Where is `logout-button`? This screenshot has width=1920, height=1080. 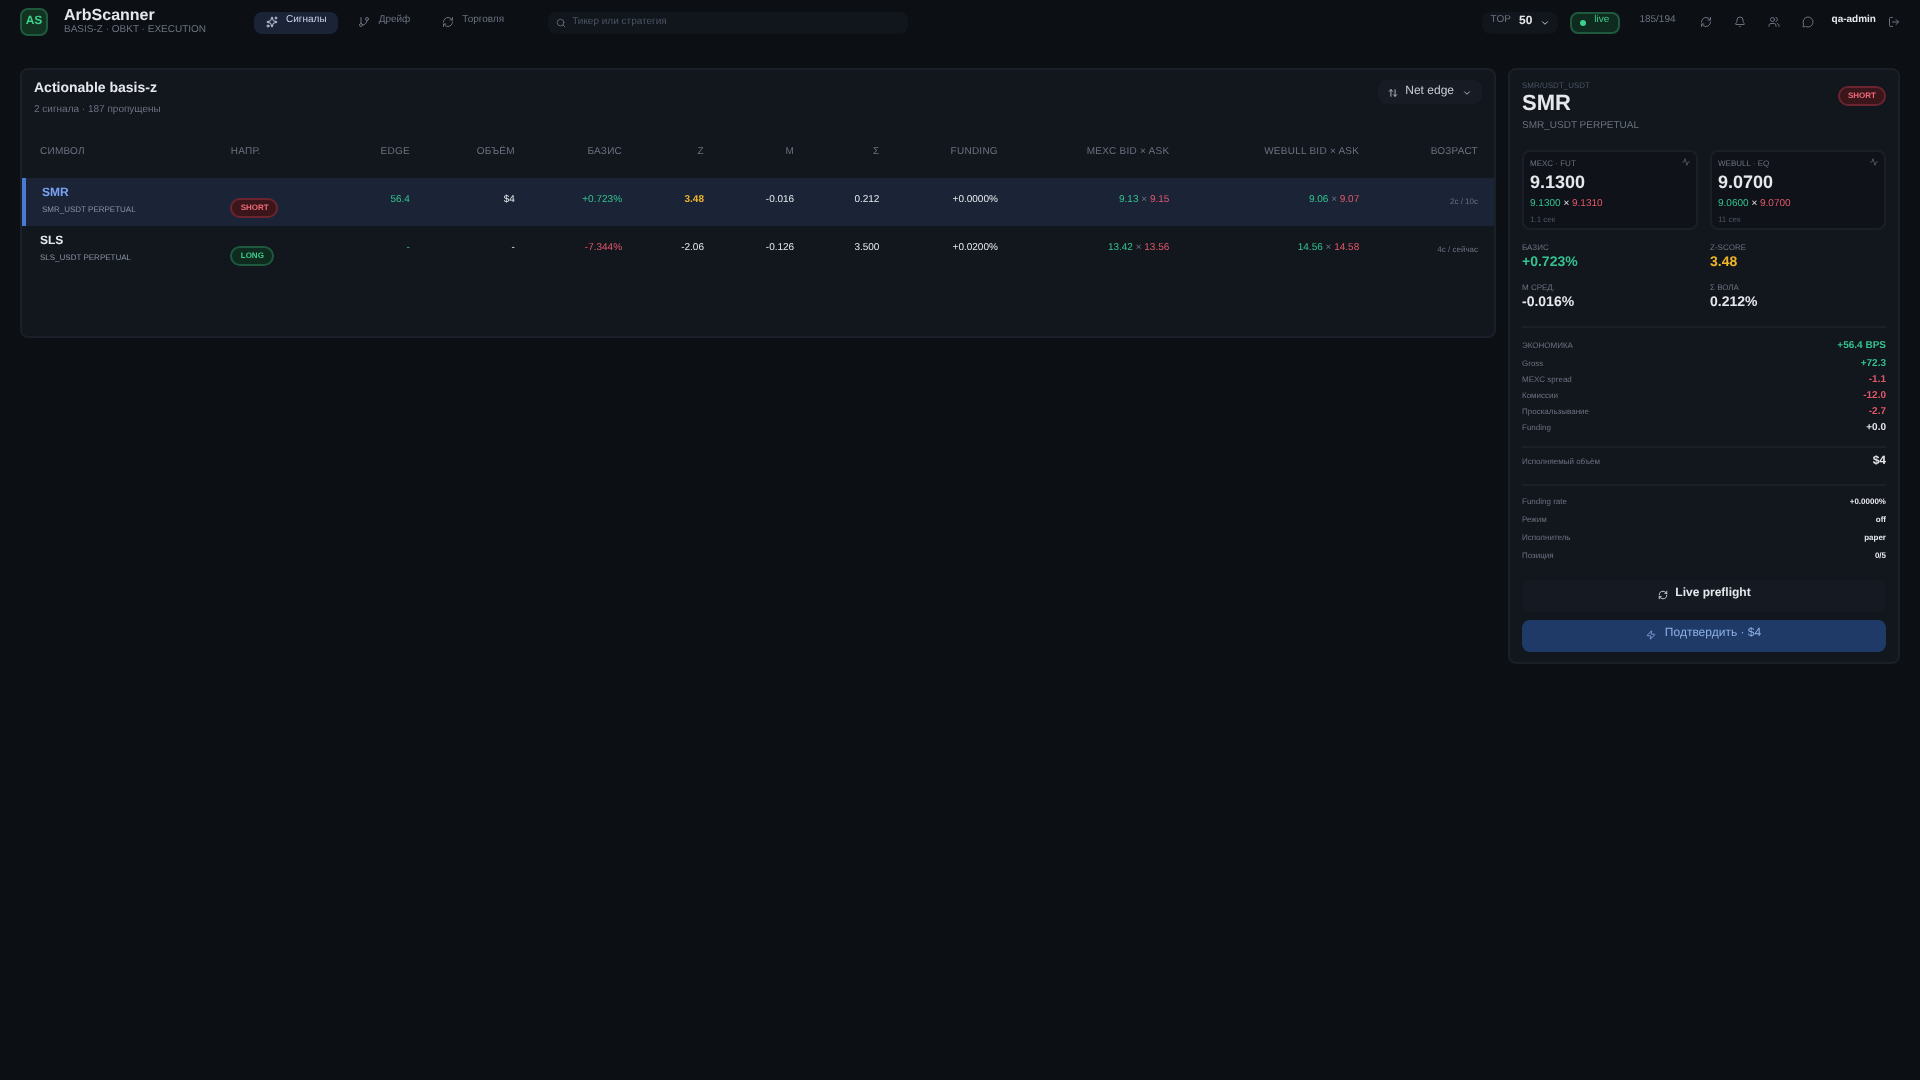
logout-button is located at coordinates (1894, 22).